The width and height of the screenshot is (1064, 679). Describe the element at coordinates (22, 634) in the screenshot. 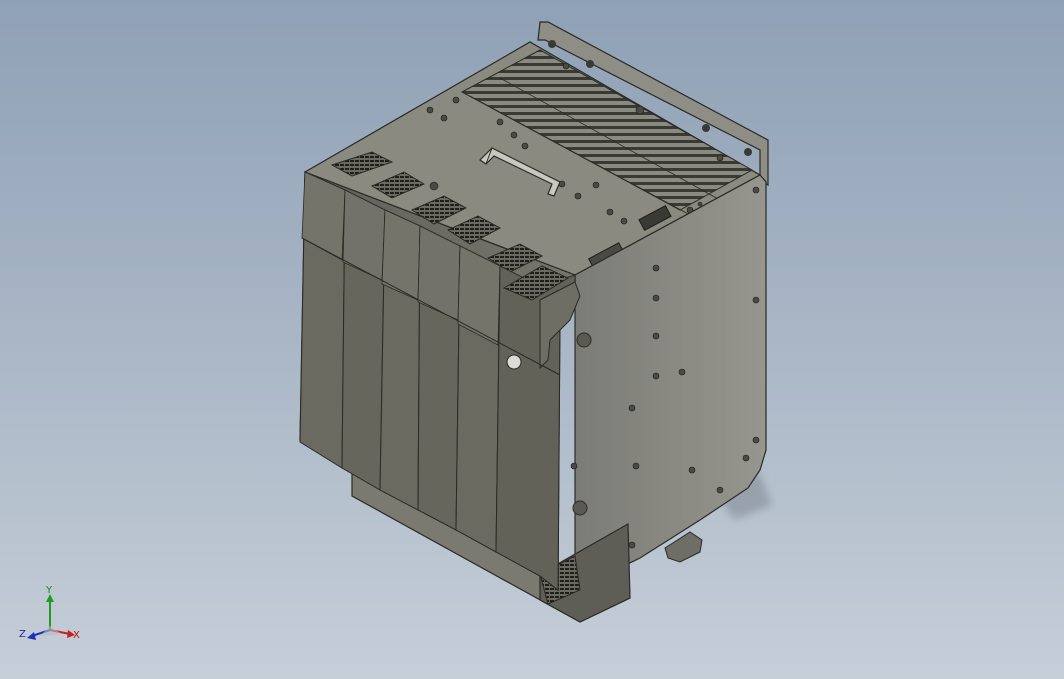

I see `z-axis-label: Z` at that location.